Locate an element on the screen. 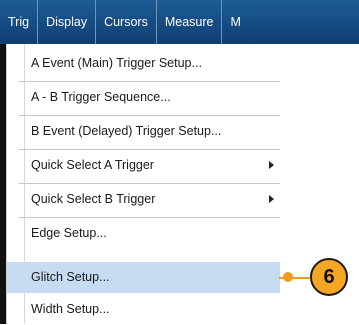 The width and height of the screenshot is (359, 325). menu-bar: Trig Display Cursors Measure M is located at coordinates (179, 22).